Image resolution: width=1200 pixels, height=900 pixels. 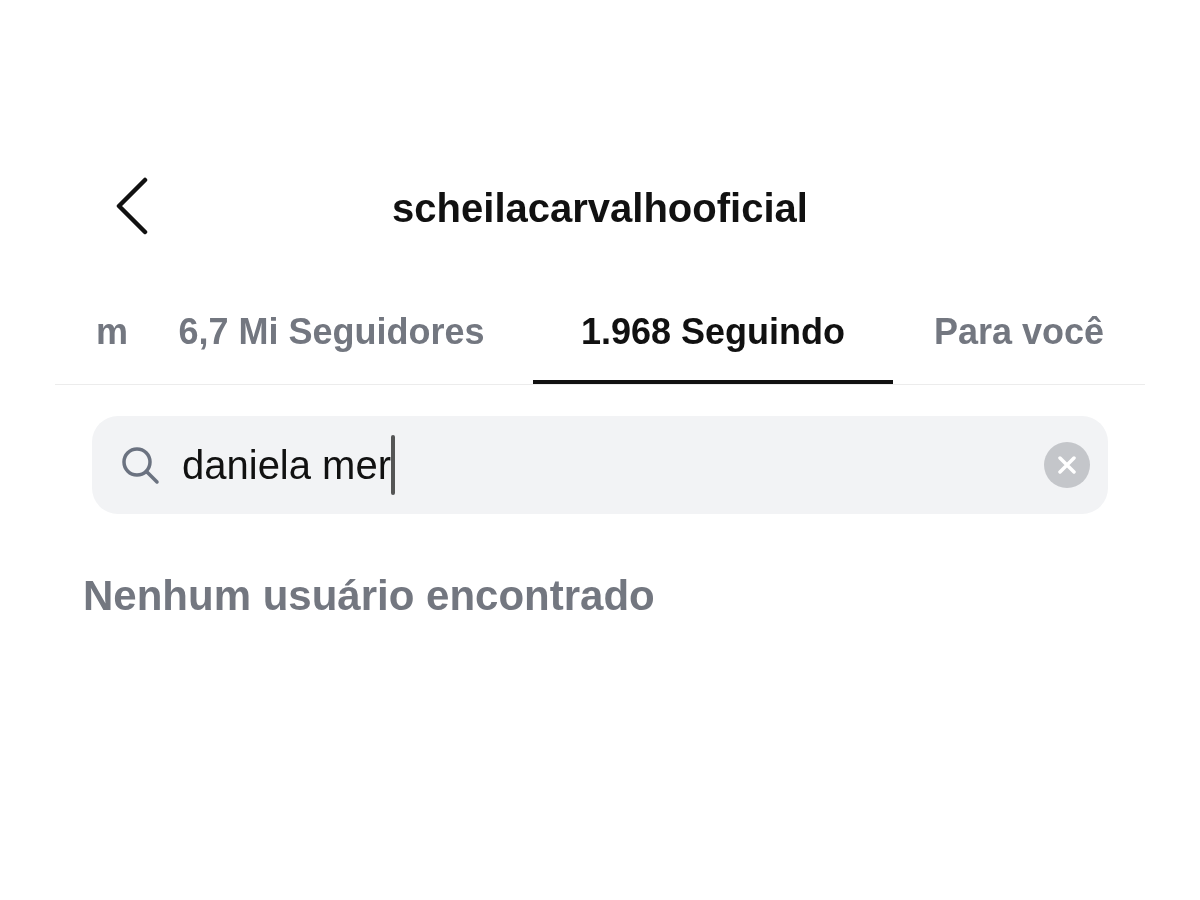 I want to click on tab: 6,7 Mi Seguidores, so click(x=331, y=334).